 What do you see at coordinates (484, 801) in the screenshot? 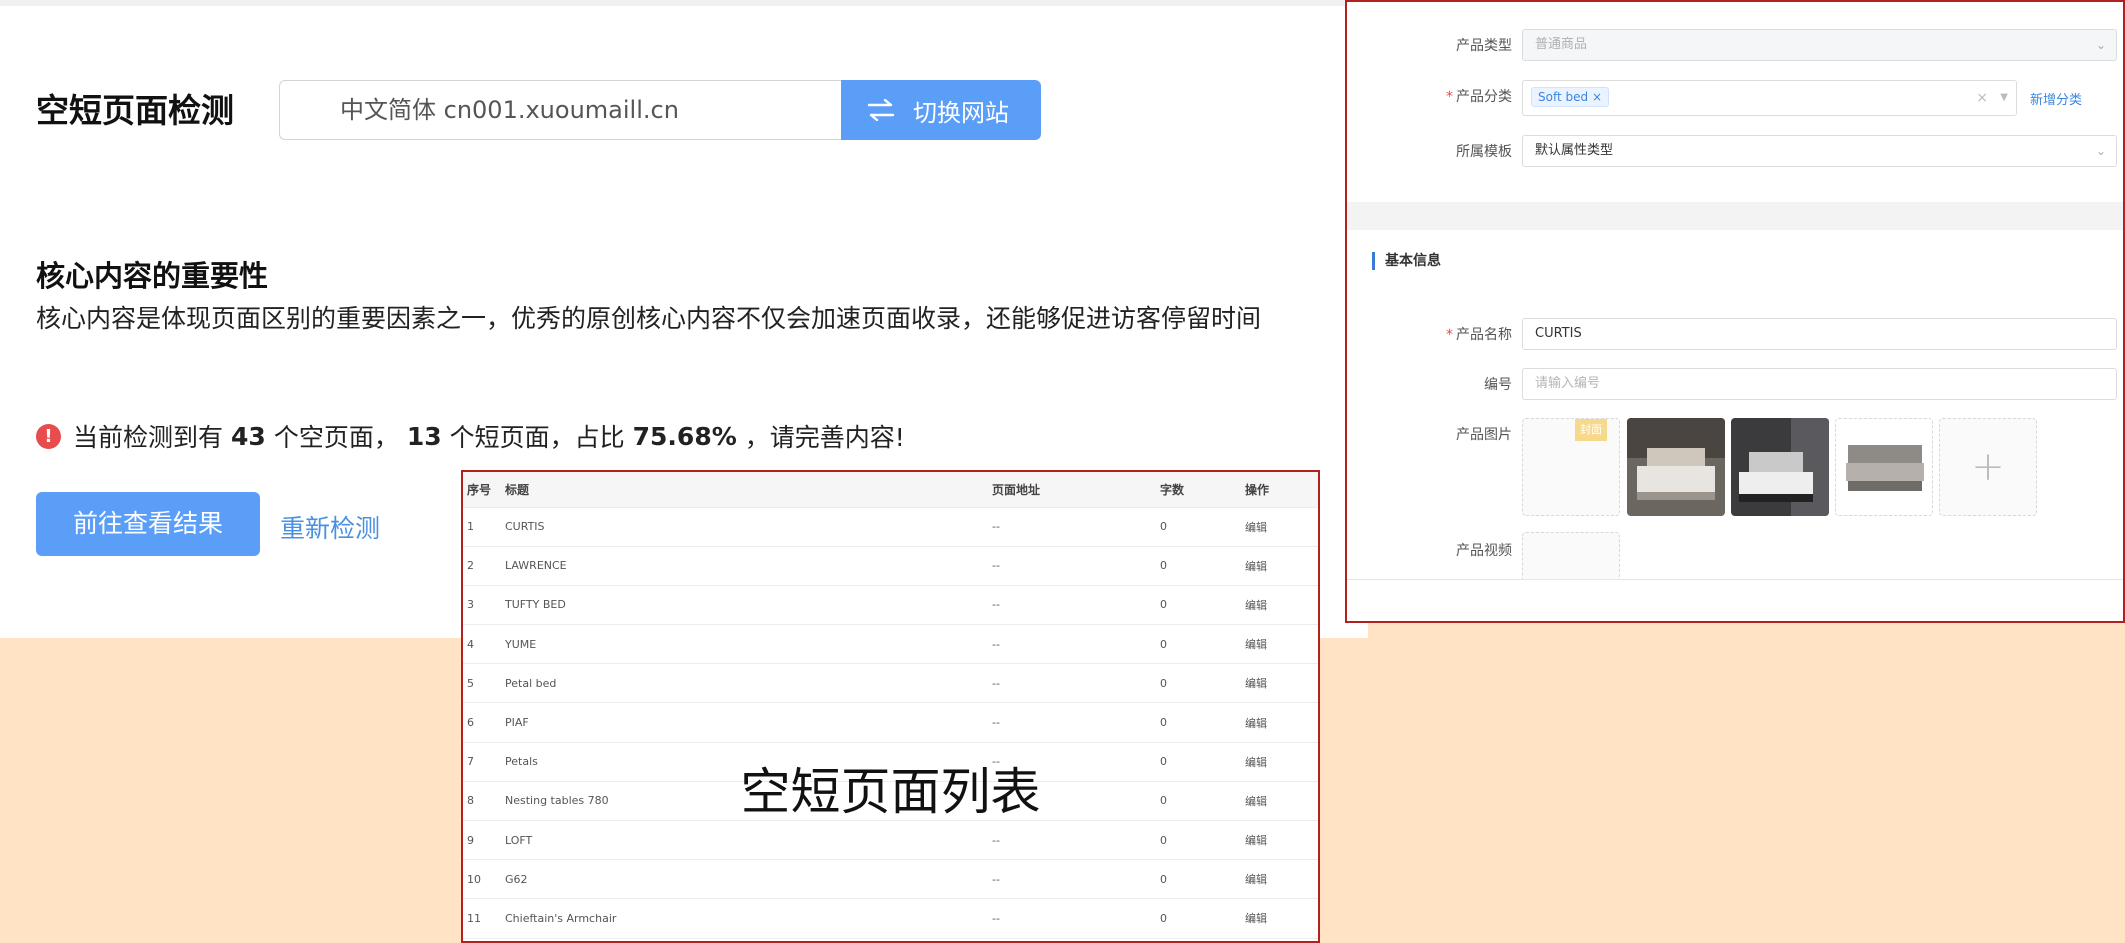
I see `row-index: 8` at bounding box center [484, 801].